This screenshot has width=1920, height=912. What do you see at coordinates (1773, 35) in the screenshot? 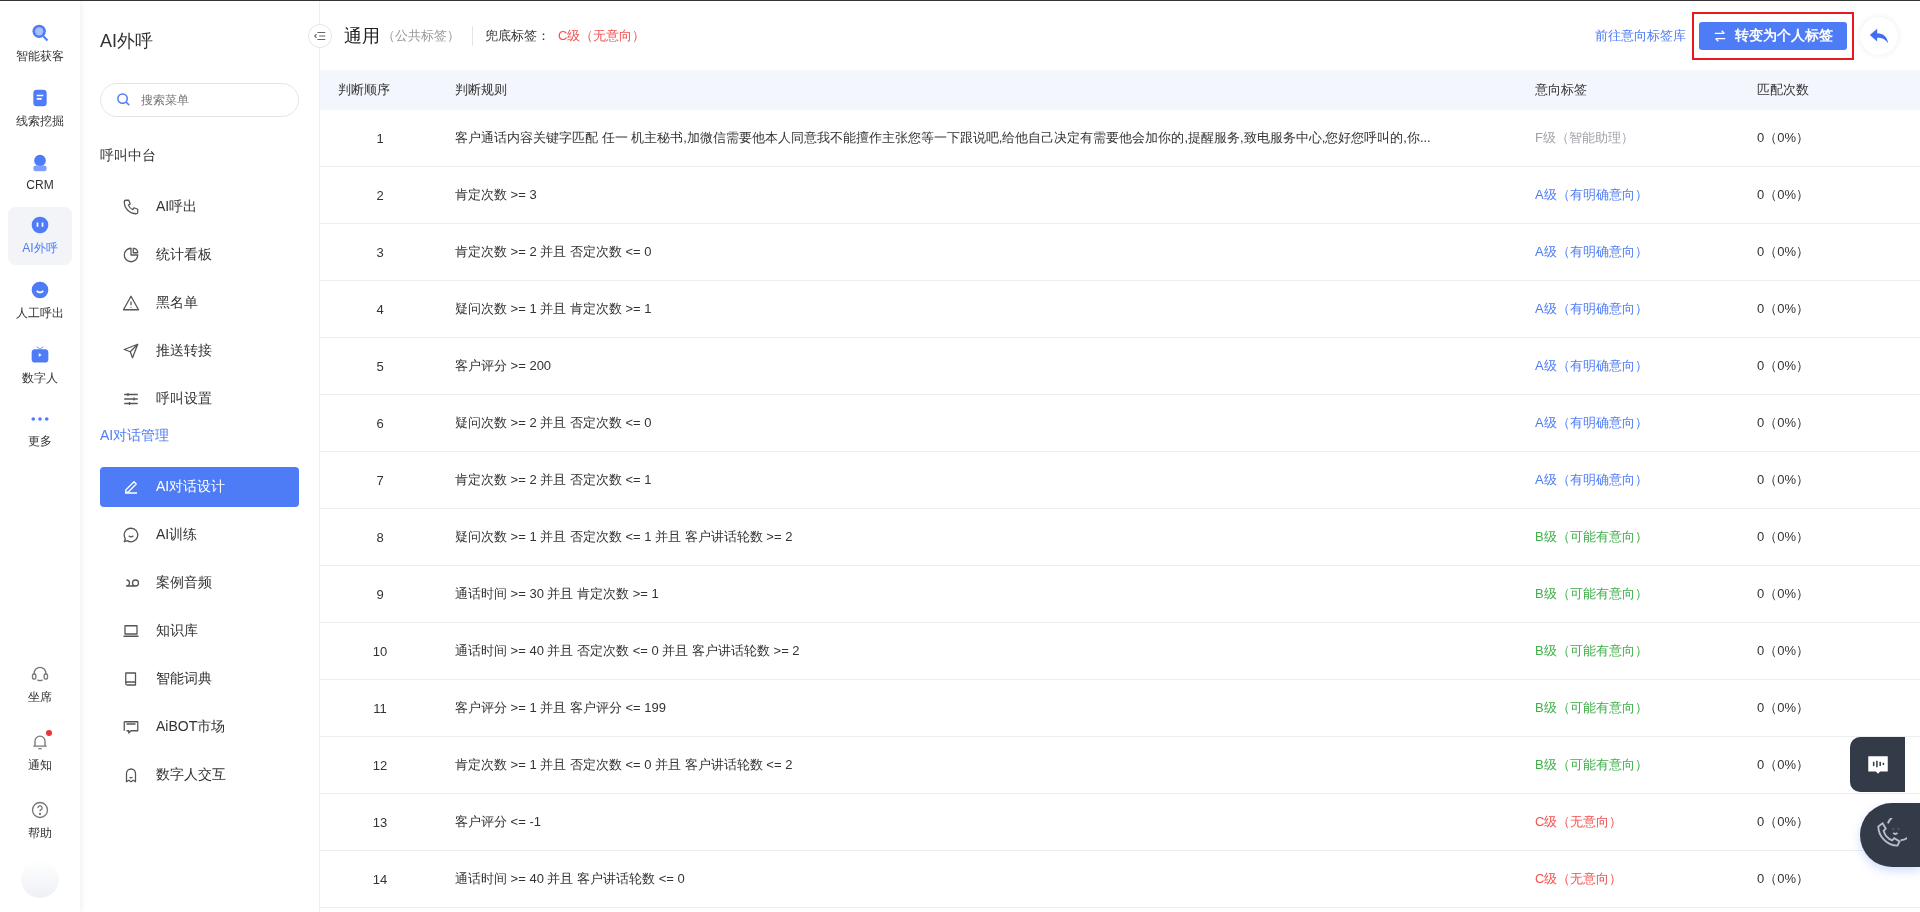
I see `convert-button: 转变为个人标签` at bounding box center [1773, 35].